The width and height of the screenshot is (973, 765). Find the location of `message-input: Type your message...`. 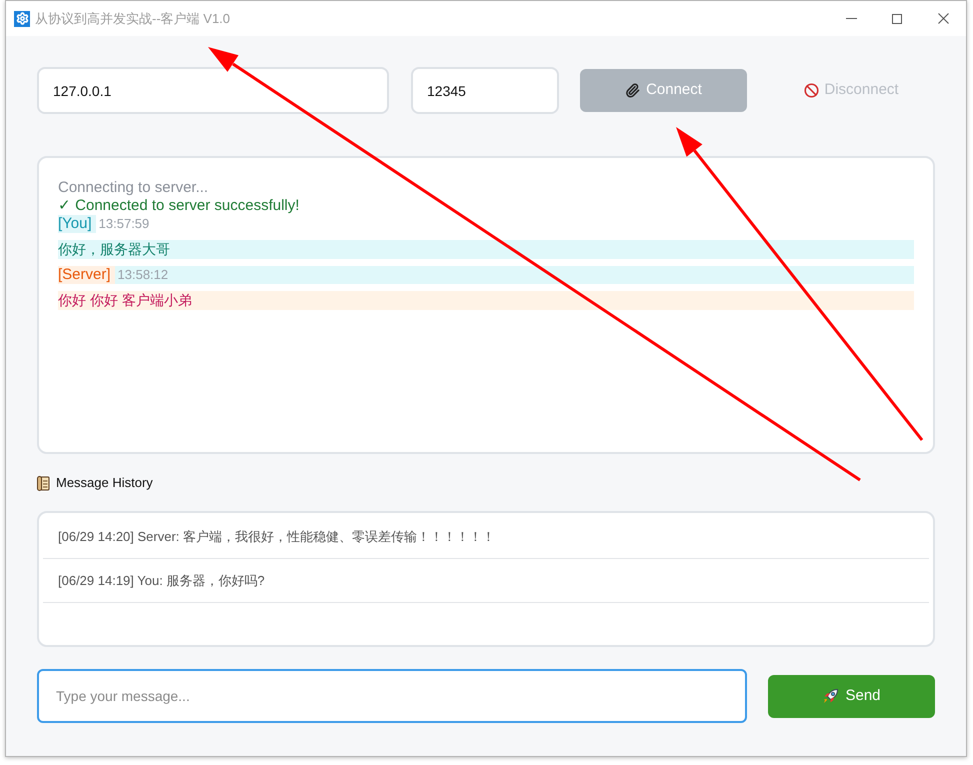

message-input: Type your message... is located at coordinates (392, 696).